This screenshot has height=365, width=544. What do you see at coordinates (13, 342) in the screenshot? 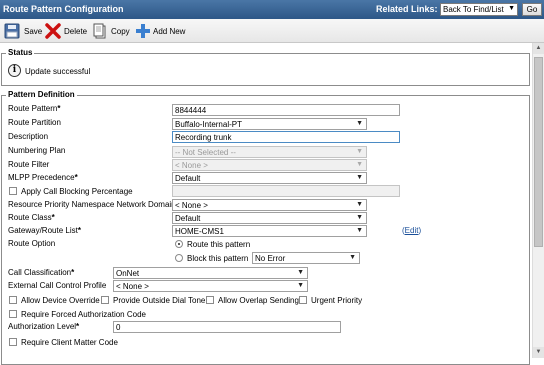
I see `require-cmc-checkbox` at bounding box center [13, 342].